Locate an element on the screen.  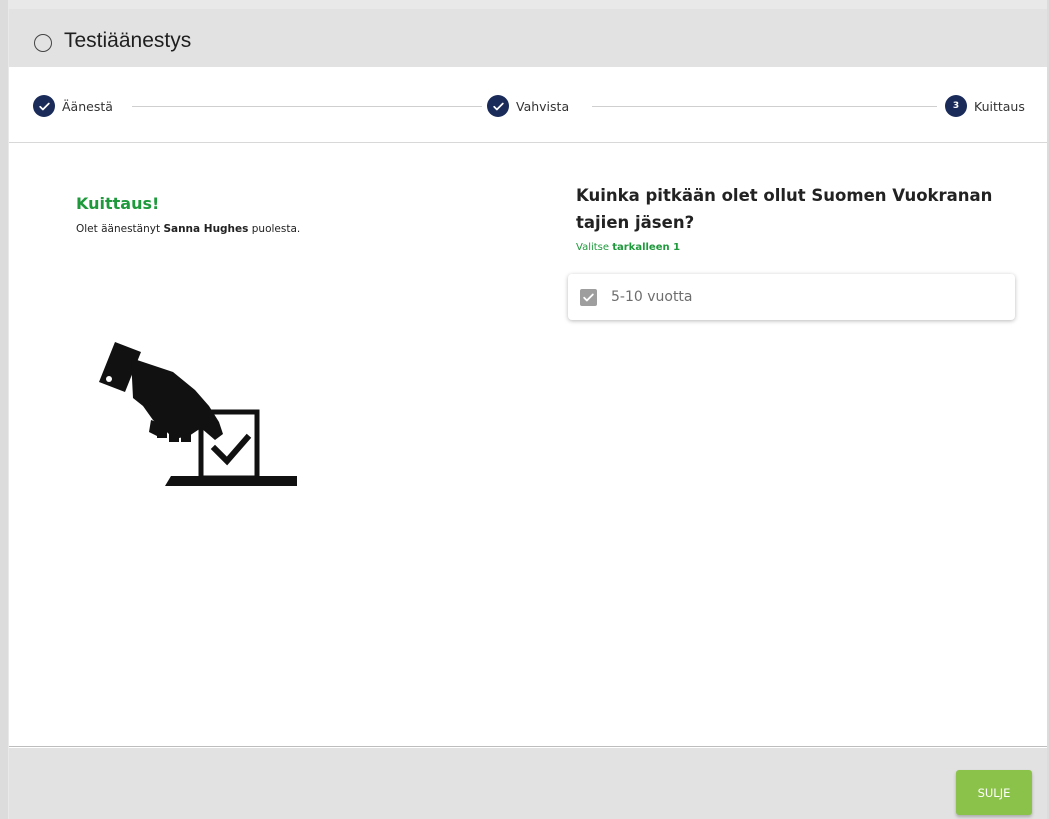
step-vahvista: Vahvista is located at coordinates (528, 106).